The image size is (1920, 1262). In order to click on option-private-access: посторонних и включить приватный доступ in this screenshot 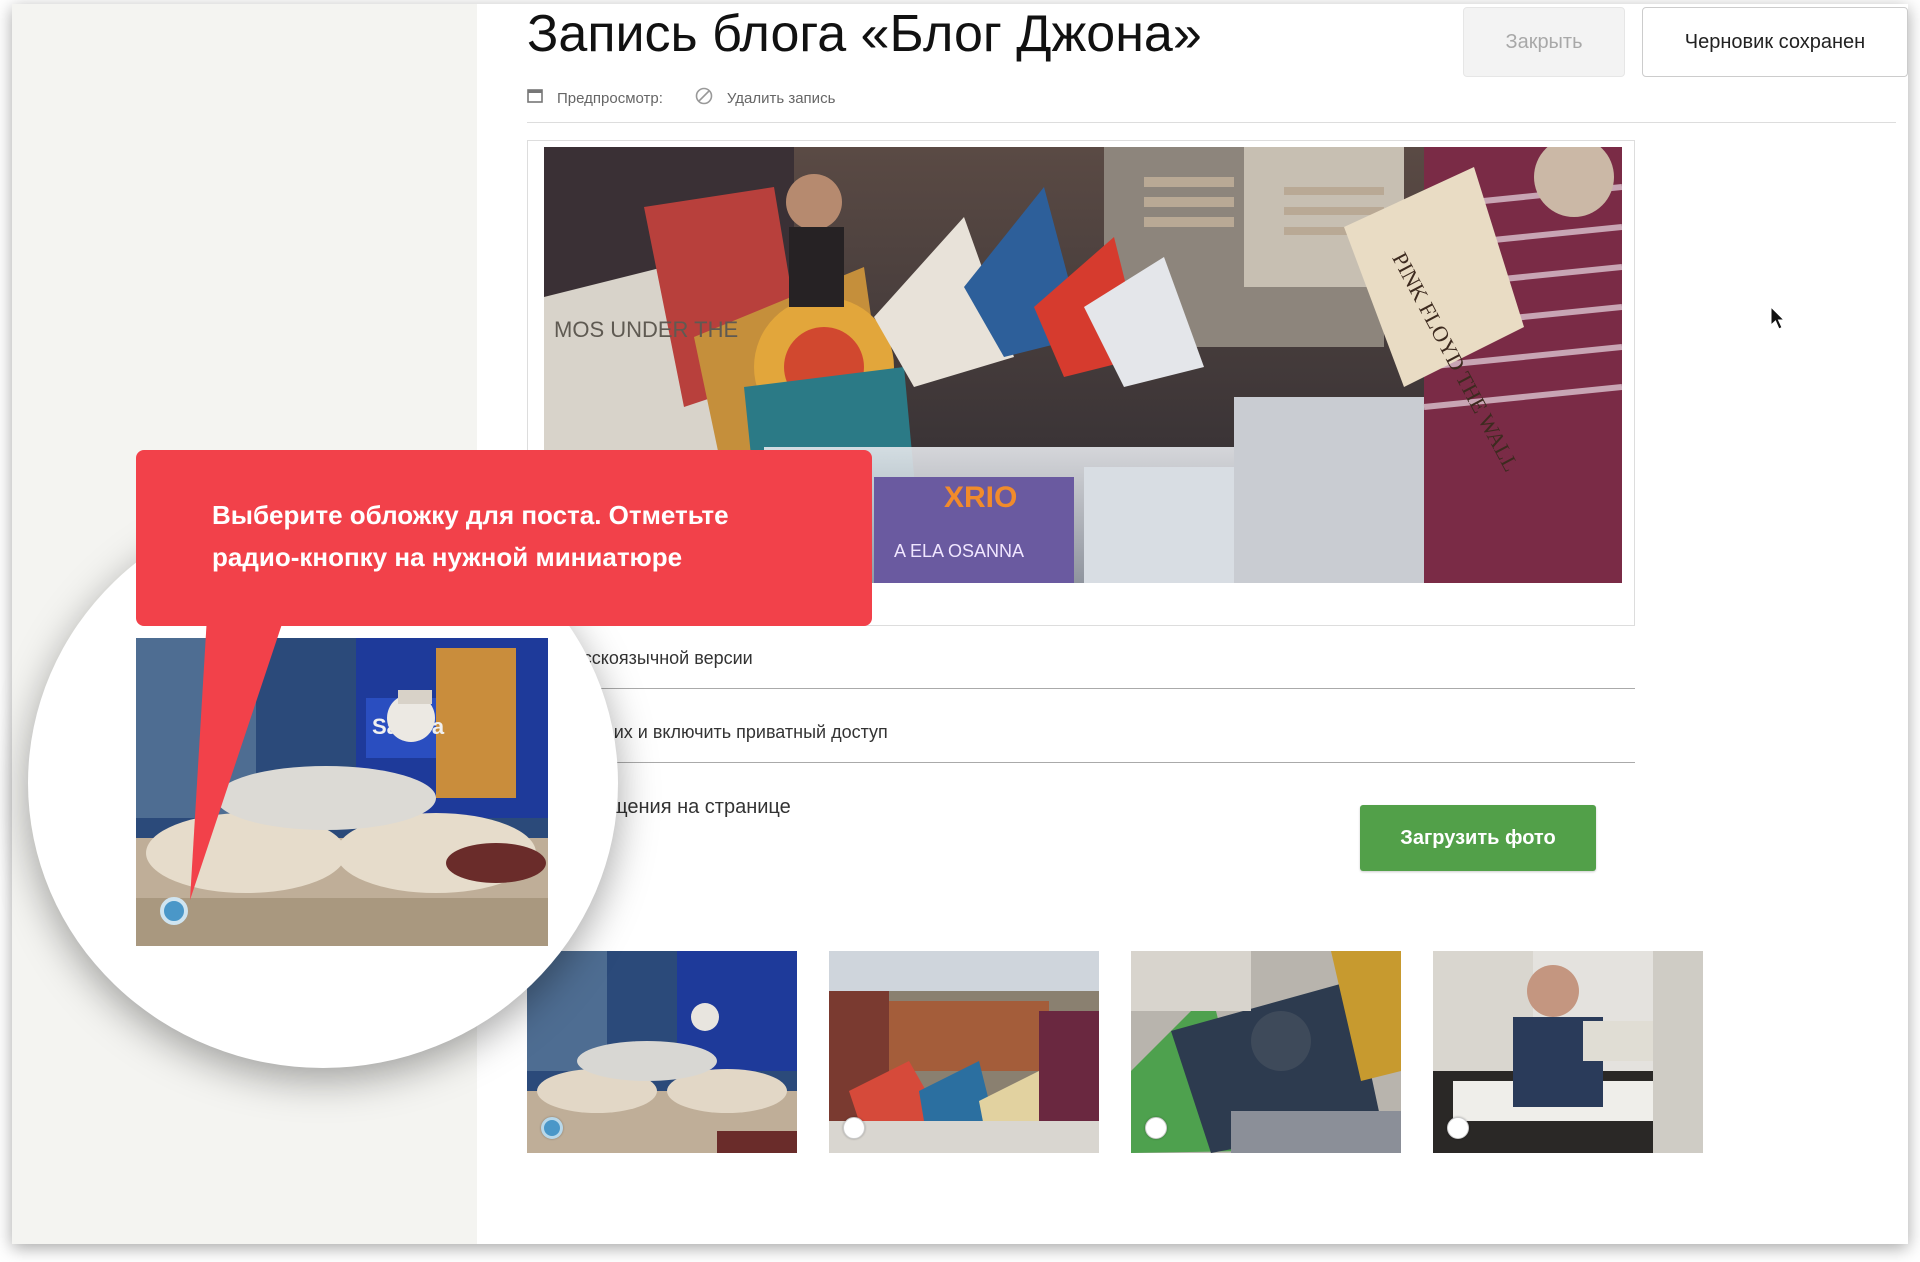, I will do `click(1081, 732)`.